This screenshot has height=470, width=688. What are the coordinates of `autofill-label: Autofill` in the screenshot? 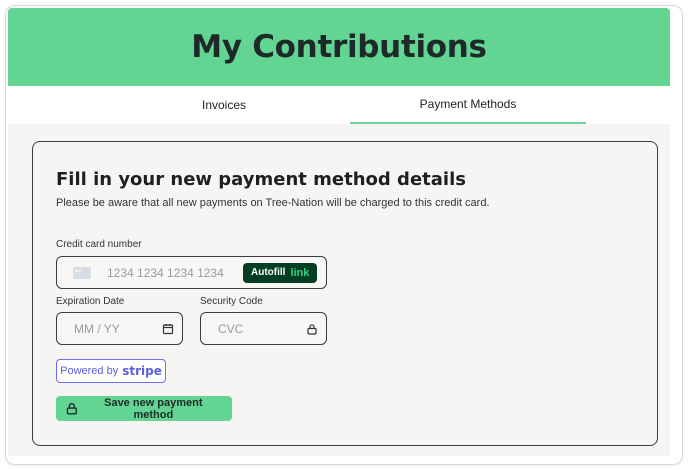 It's located at (268, 272).